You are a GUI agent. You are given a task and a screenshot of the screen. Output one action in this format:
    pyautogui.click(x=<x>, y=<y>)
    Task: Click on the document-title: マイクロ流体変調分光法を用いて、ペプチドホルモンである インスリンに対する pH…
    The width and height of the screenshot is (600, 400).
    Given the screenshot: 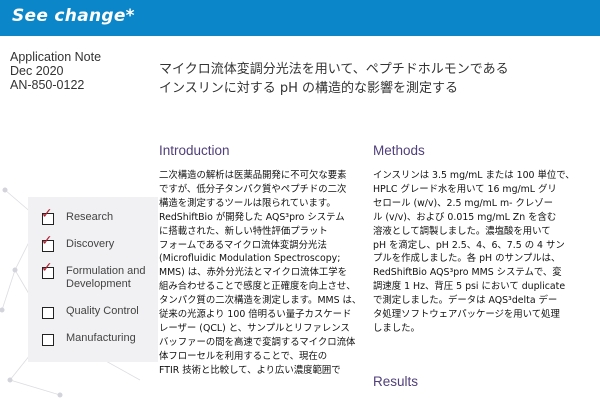 What is the action you would take?
    pyautogui.click(x=369, y=79)
    